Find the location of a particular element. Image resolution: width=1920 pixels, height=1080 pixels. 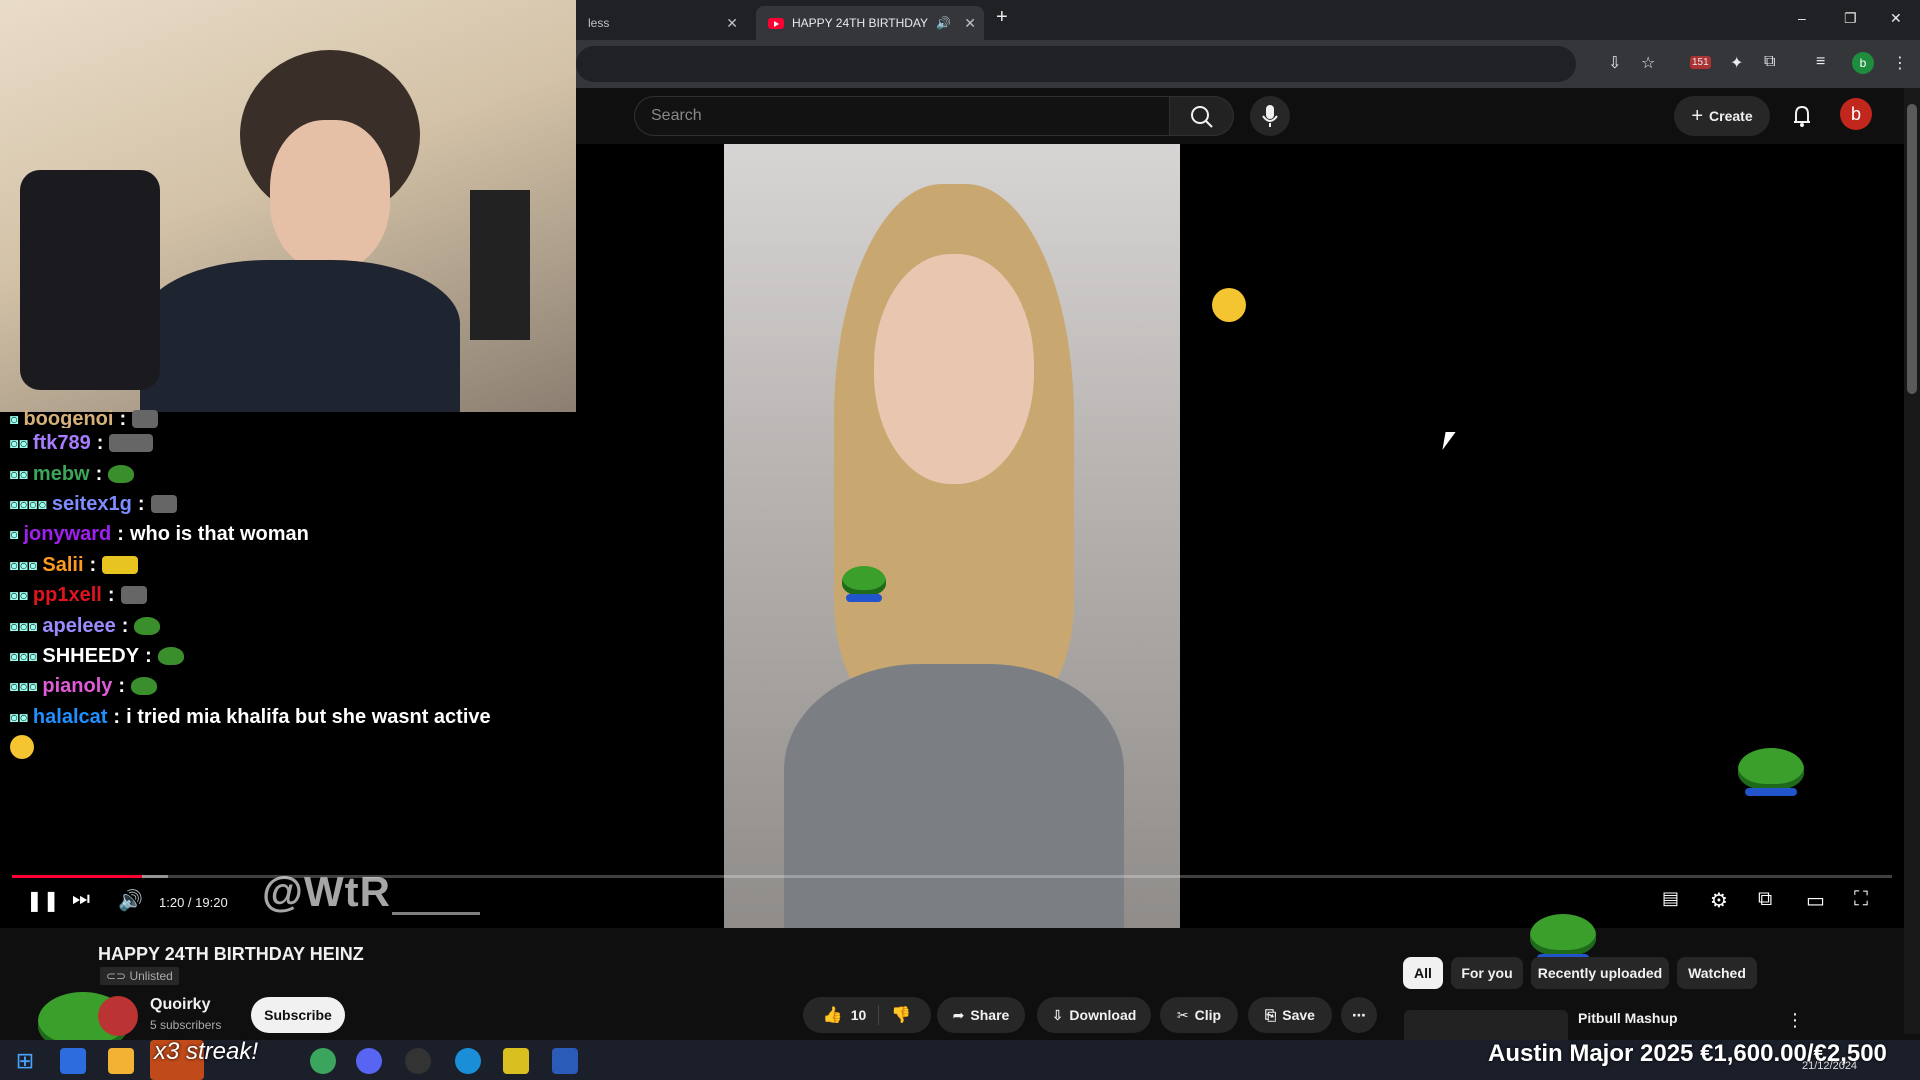

chat-message: ◙◙◙ Salii: is located at coordinates (295, 565).